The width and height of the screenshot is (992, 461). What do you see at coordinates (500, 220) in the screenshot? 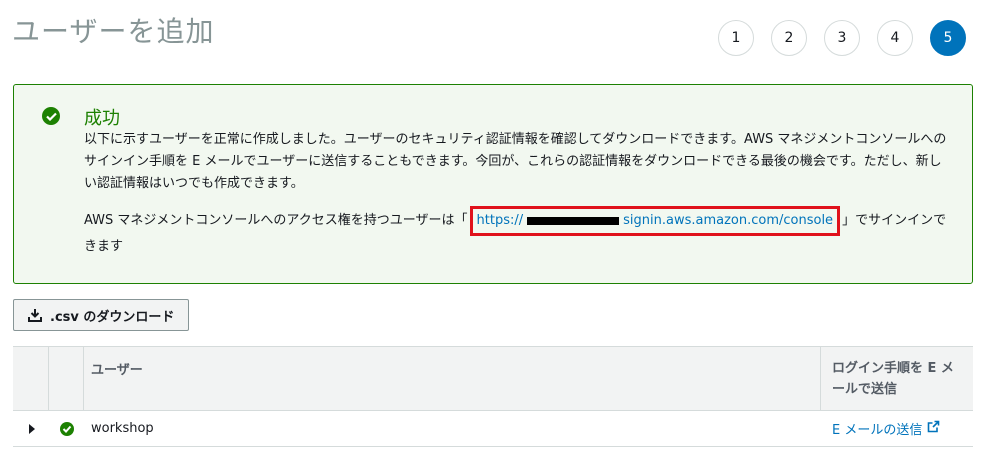
I see `url-start: https://` at bounding box center [500, 220].